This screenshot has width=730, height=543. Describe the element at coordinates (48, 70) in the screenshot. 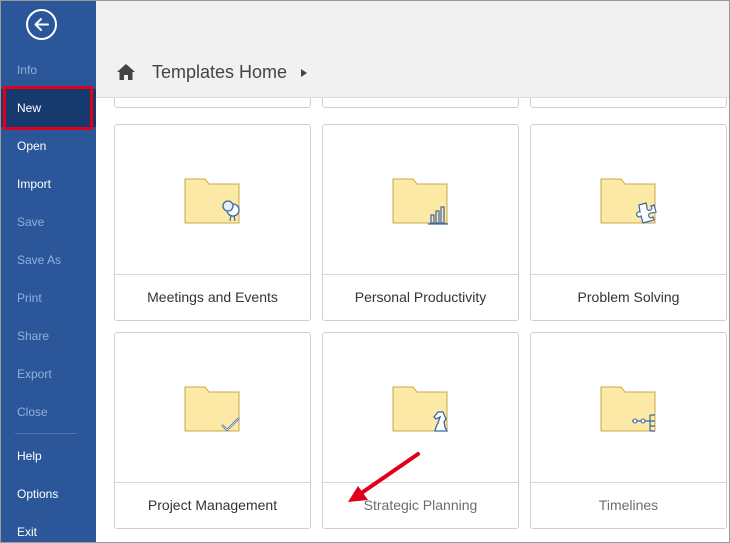

I see `nav-info: Info` at that location.